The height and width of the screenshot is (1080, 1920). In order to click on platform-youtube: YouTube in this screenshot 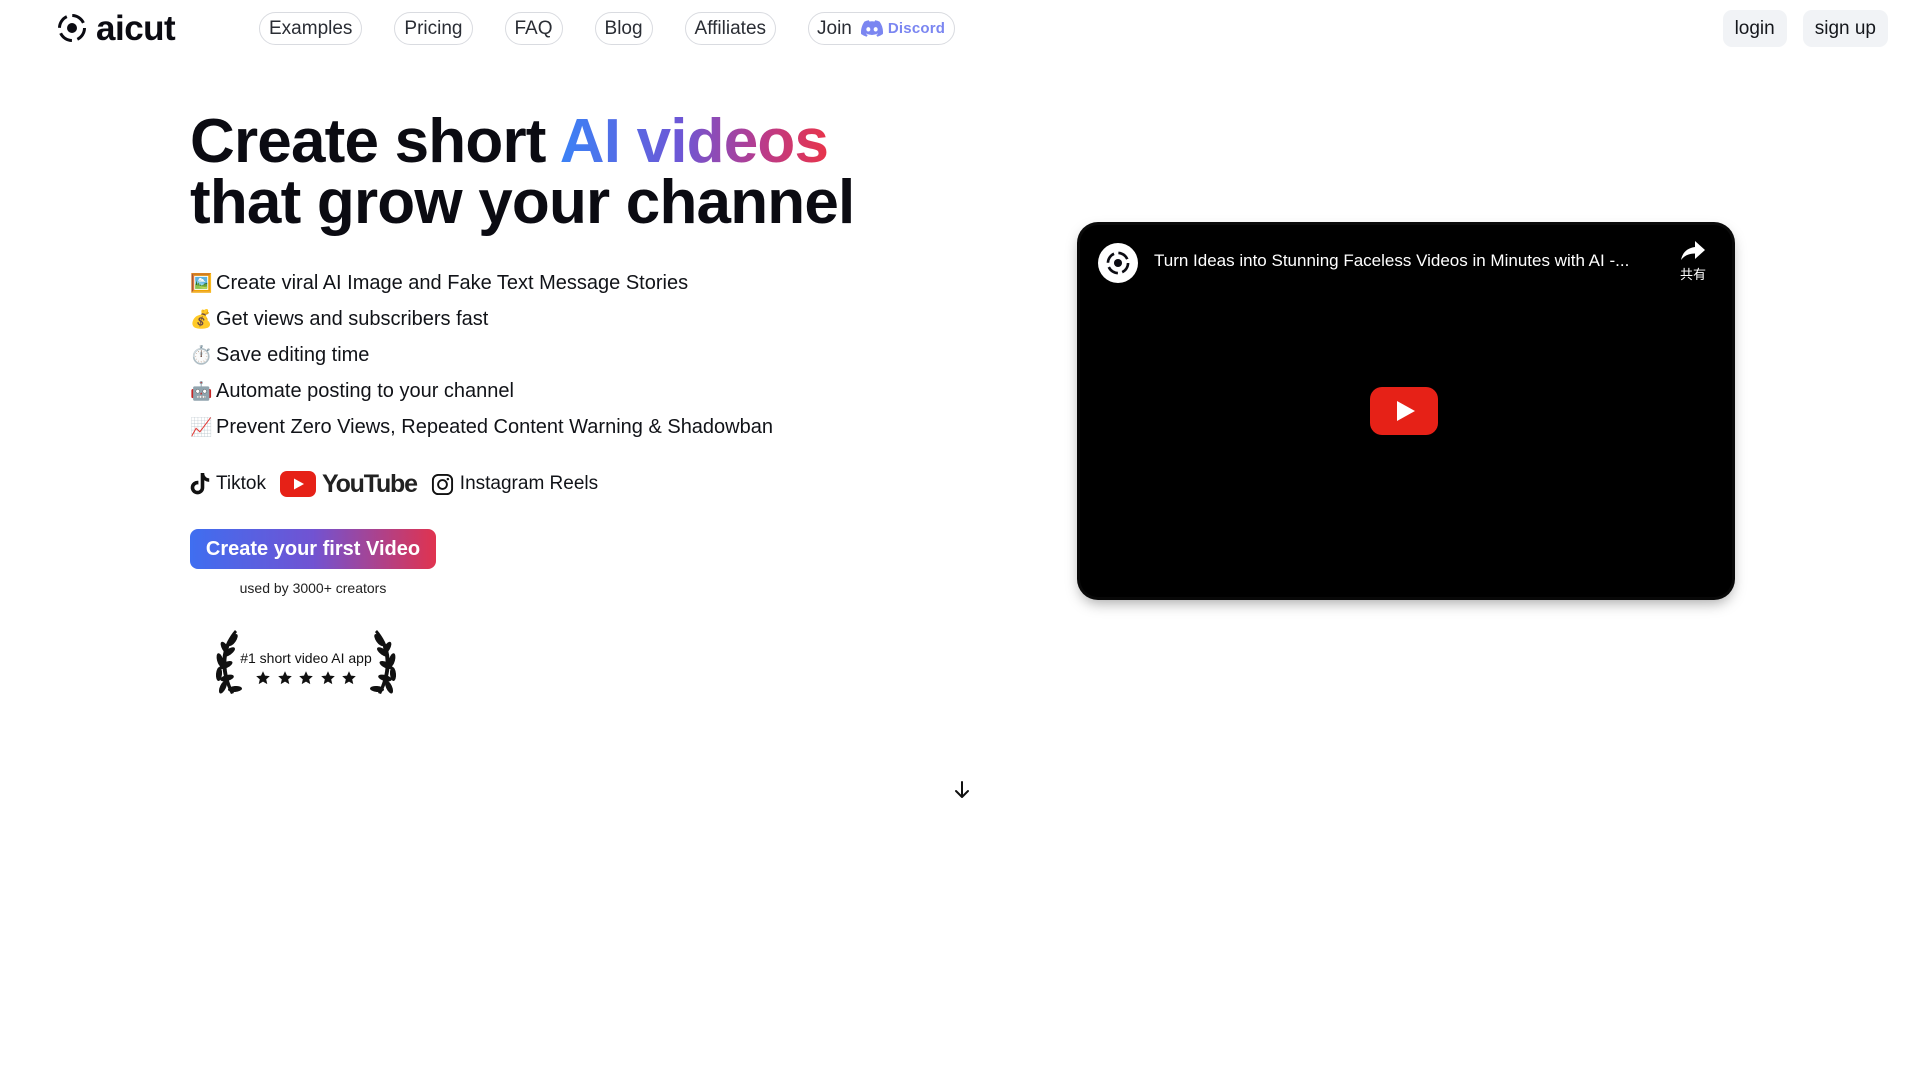, I will do `click(348, 484)`.